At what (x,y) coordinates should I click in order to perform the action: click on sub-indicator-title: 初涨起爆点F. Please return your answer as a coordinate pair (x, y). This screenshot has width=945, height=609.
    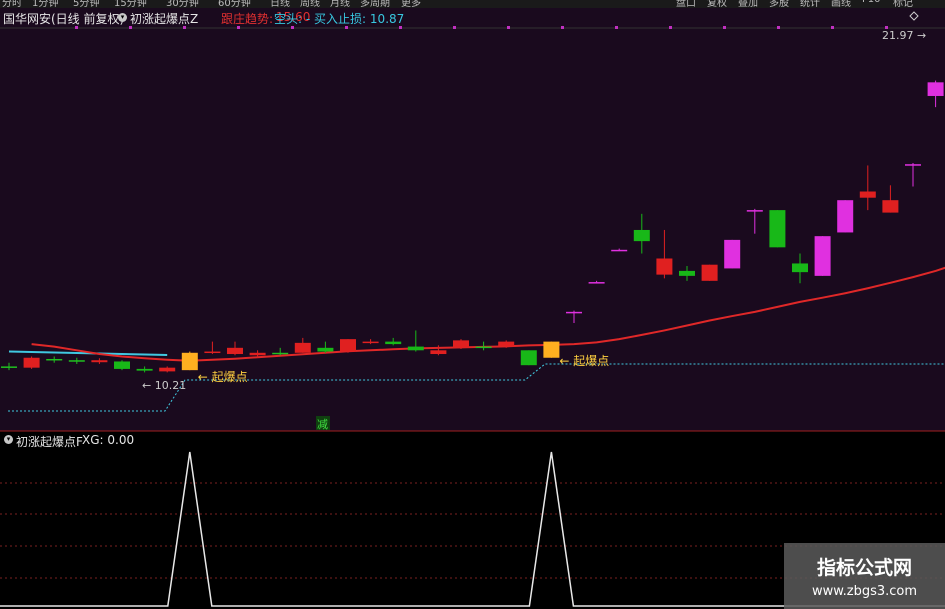
    Looking at the image, I should click on (49, 441).